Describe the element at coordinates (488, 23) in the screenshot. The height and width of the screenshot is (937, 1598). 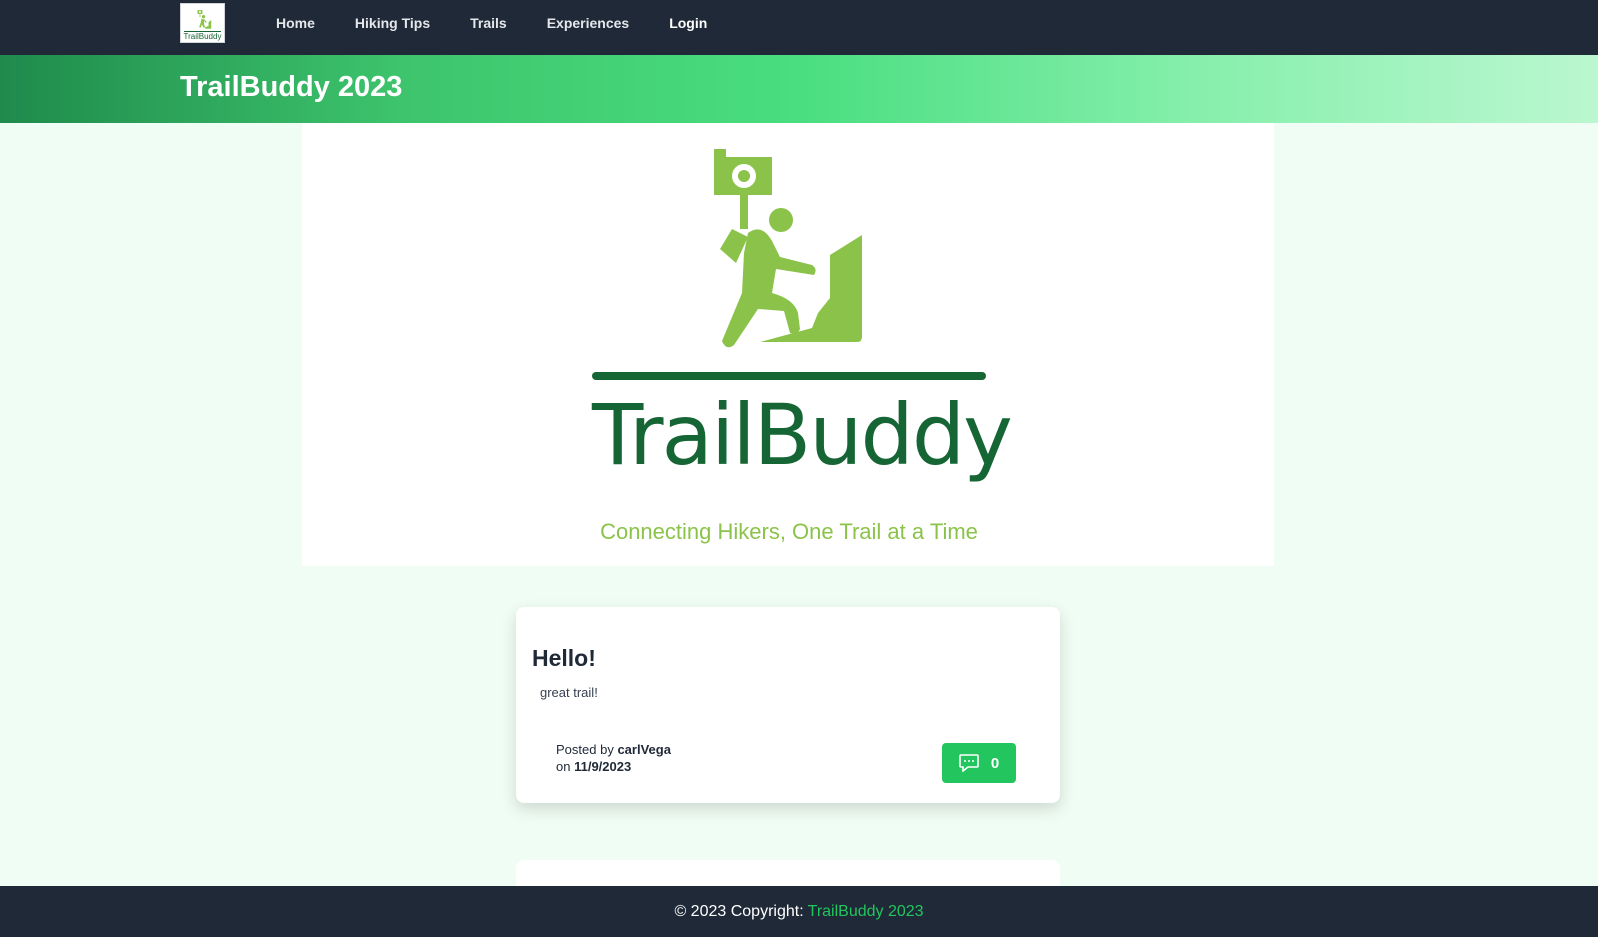
I see `nav-link-trails: Trails` at that location.